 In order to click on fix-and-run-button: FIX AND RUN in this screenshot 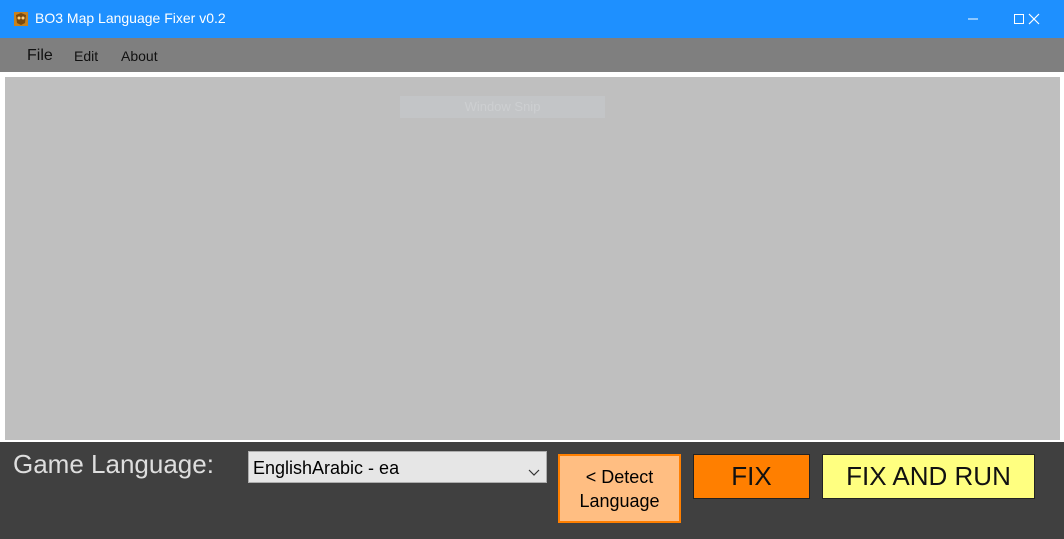, I will do `click(928, 476)`.